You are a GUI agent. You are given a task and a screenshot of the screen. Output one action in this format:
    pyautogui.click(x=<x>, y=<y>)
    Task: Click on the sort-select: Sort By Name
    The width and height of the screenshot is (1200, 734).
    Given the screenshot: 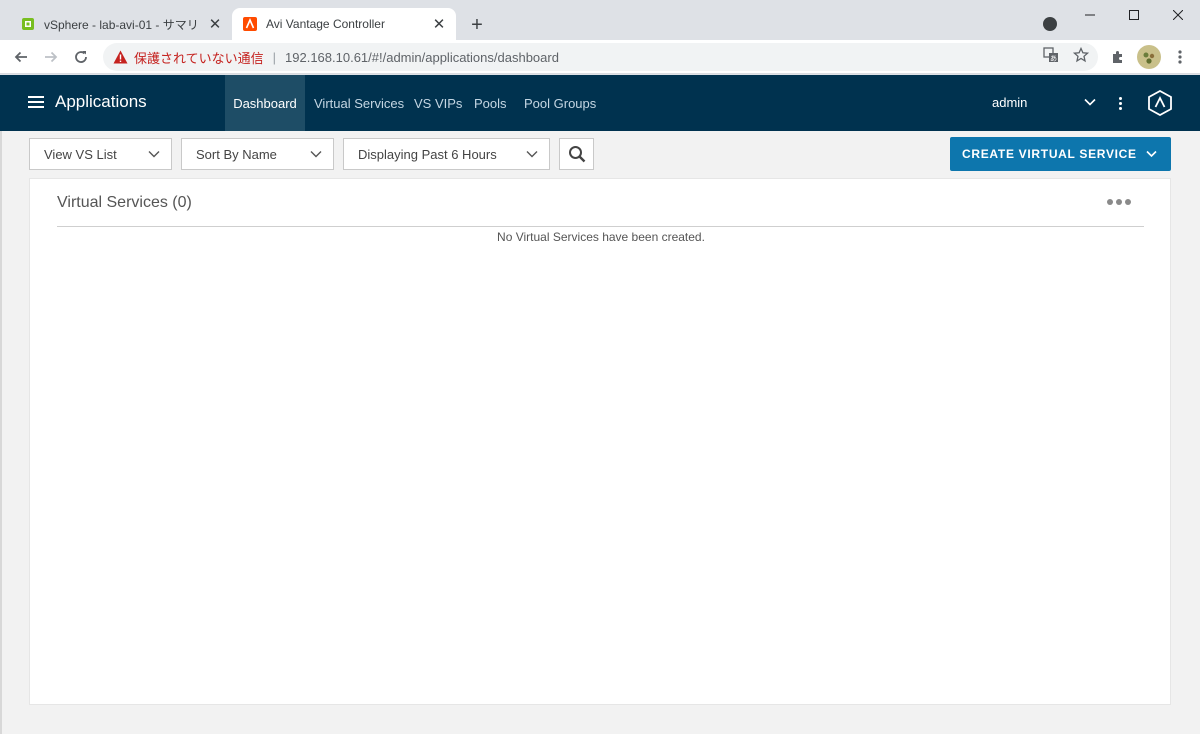 What is the action you would take?
    pyautogui.click(x=257, y=154)
    